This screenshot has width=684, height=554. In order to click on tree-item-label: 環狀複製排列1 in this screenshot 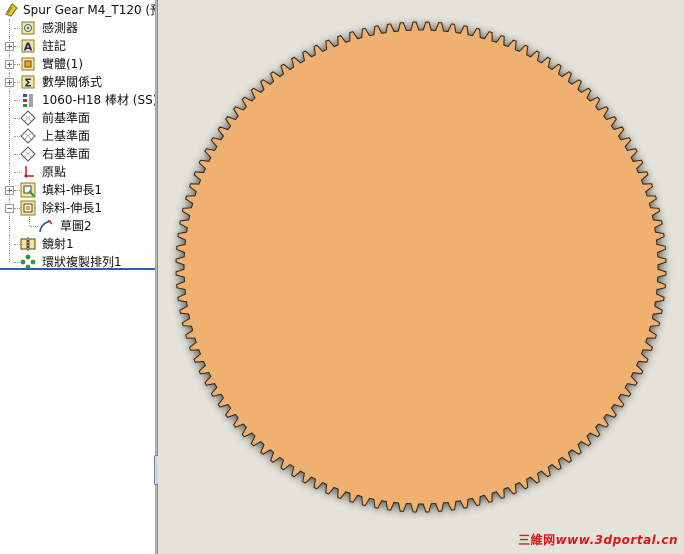, I will do `click(82, 262)`.